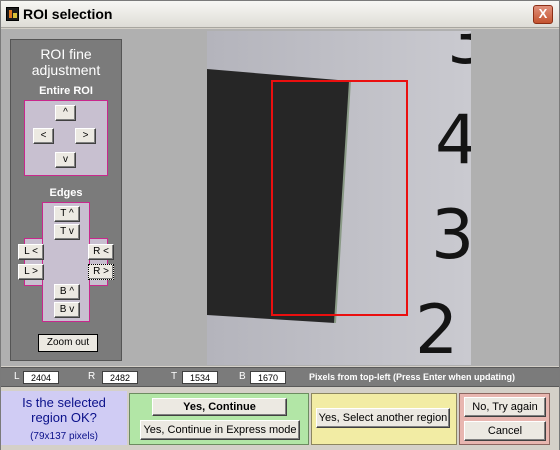 The width and height of the screenshot is (560, 450). I want to click on left-coord-input, so click(41, 377).